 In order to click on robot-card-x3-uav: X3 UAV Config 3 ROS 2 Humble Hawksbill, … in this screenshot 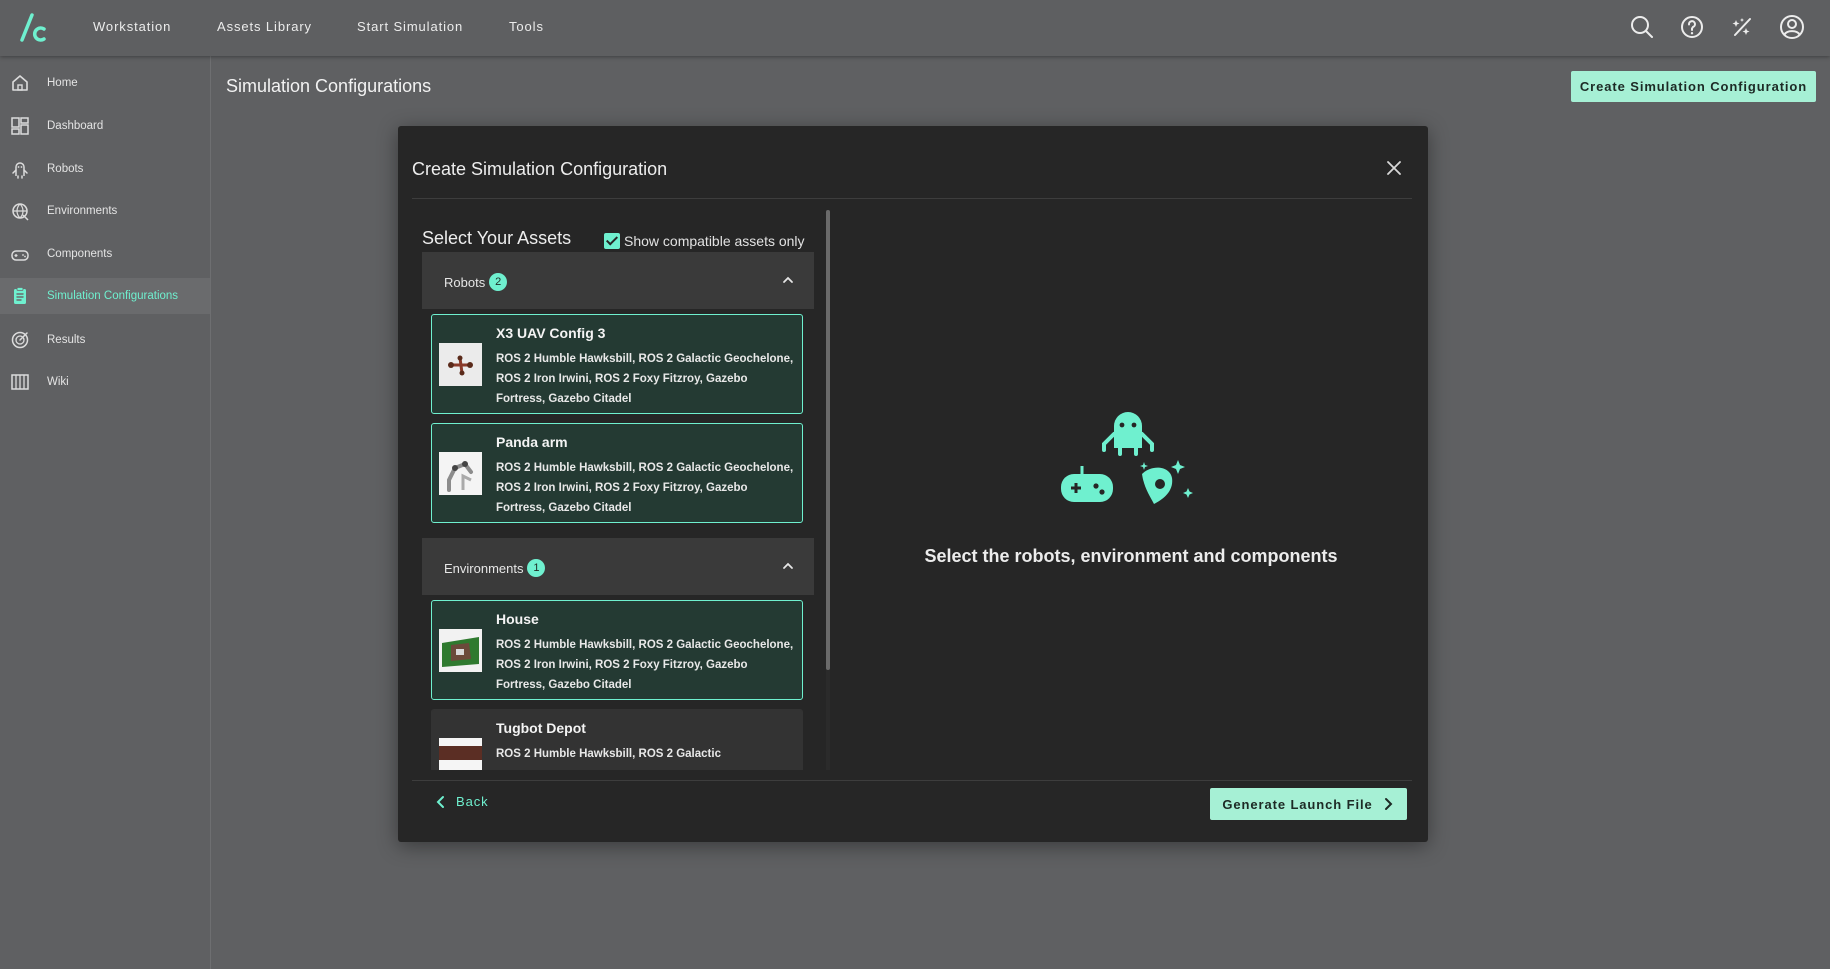, I will do `click(617, 364)`.